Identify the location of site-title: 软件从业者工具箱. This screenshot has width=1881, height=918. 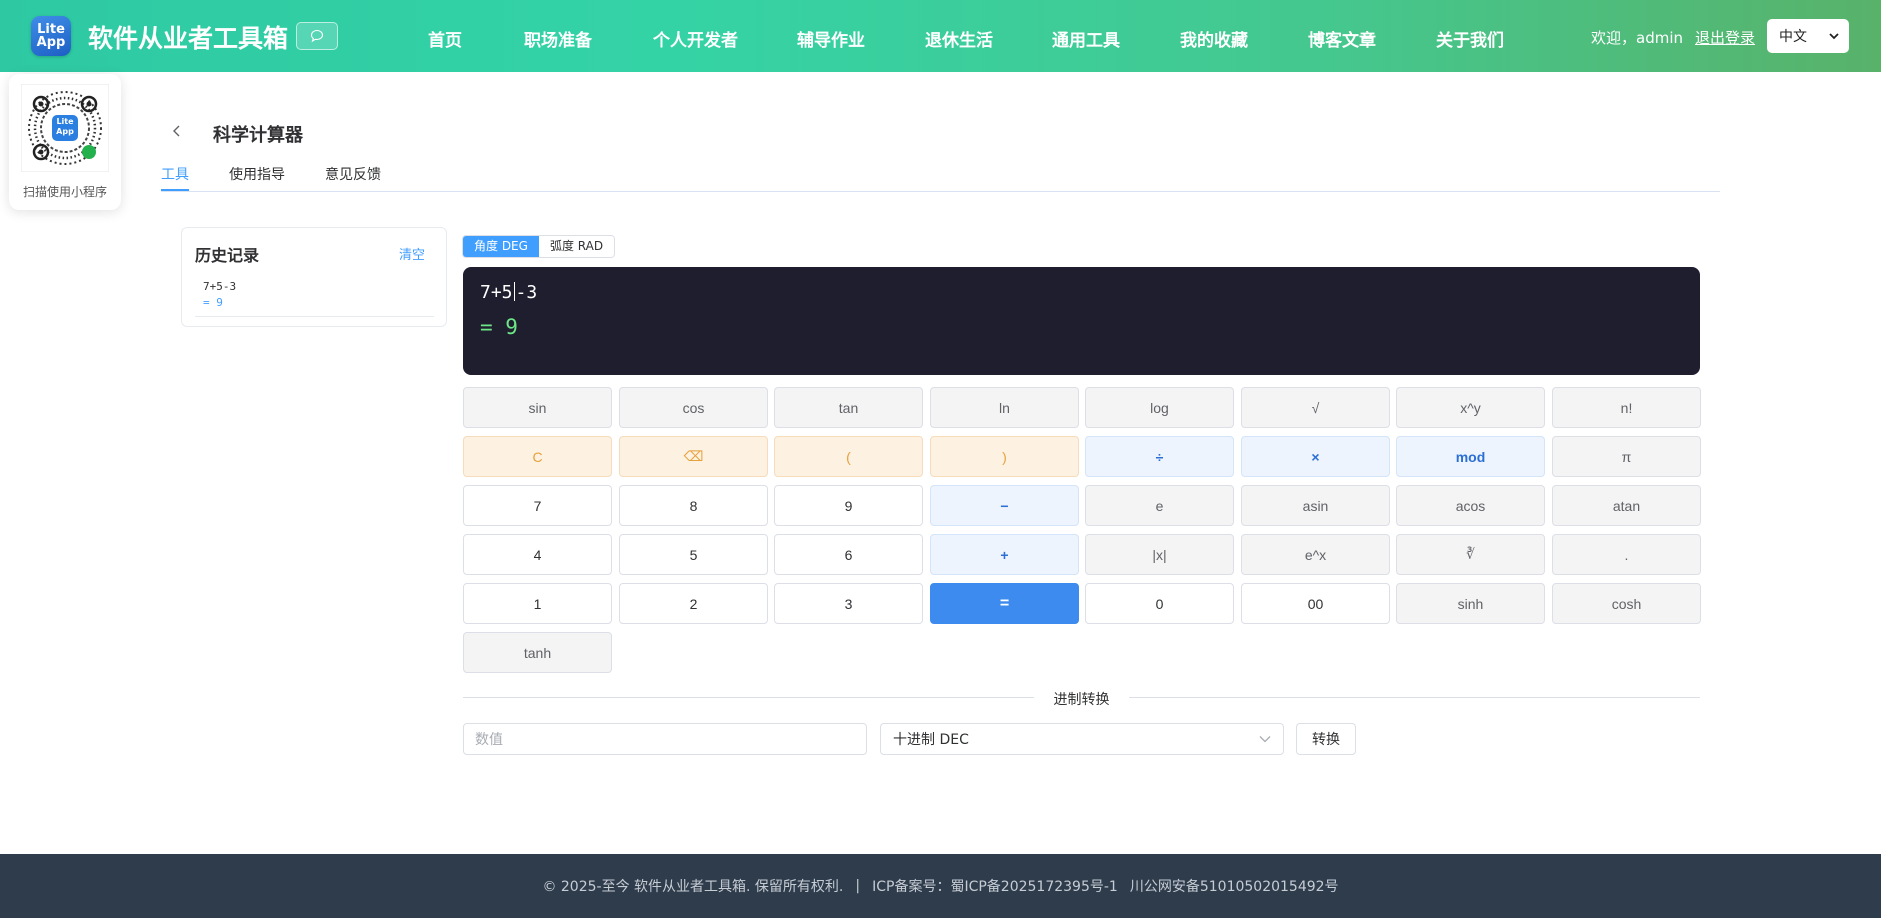
(188, 37).